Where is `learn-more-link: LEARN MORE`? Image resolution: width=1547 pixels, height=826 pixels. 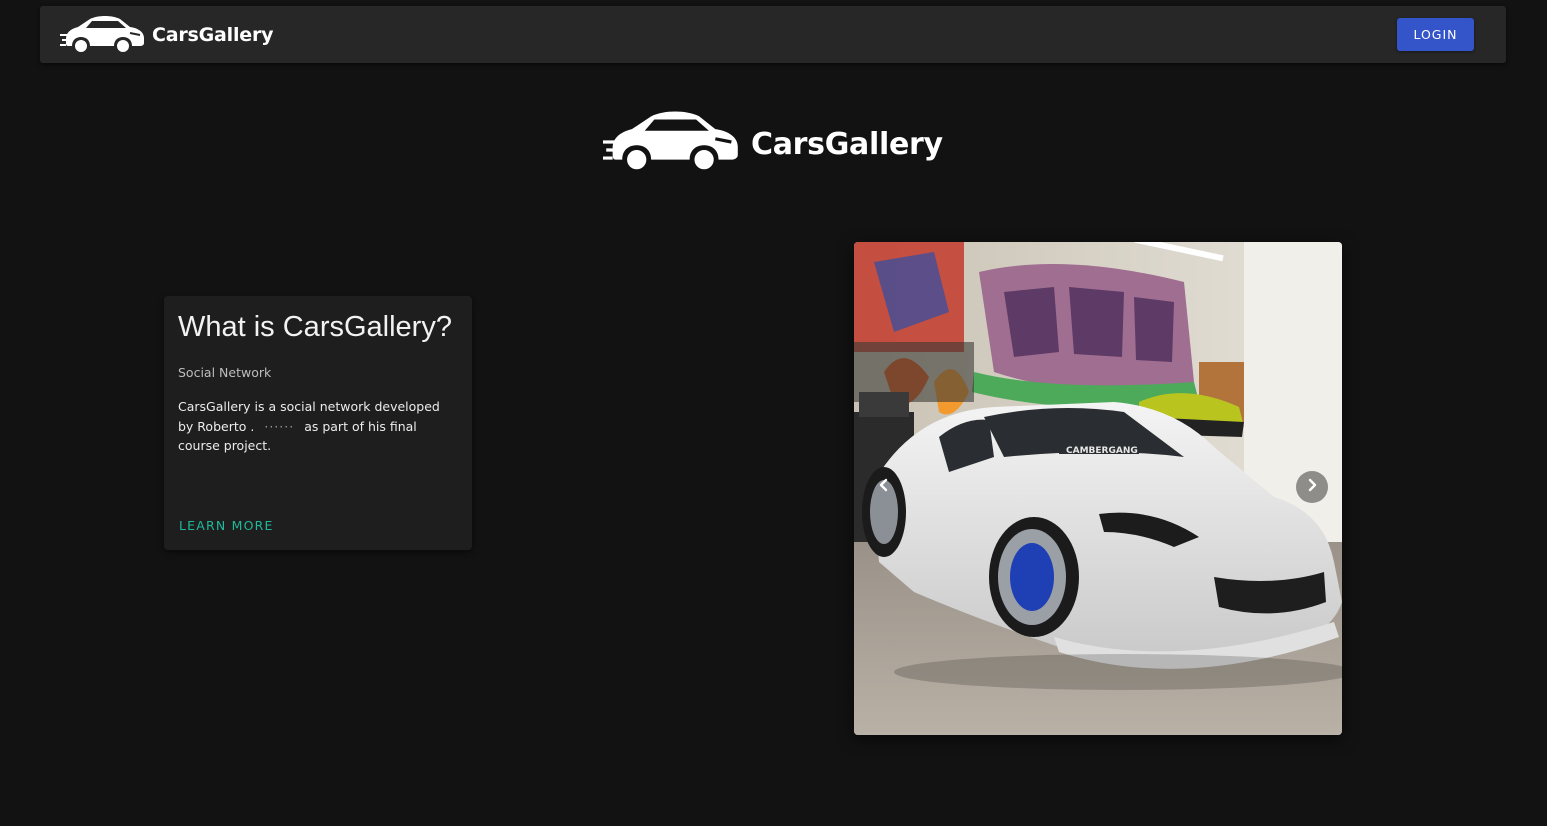 learn-more-link: LEARN MORE is located at coordinates (226, 525).